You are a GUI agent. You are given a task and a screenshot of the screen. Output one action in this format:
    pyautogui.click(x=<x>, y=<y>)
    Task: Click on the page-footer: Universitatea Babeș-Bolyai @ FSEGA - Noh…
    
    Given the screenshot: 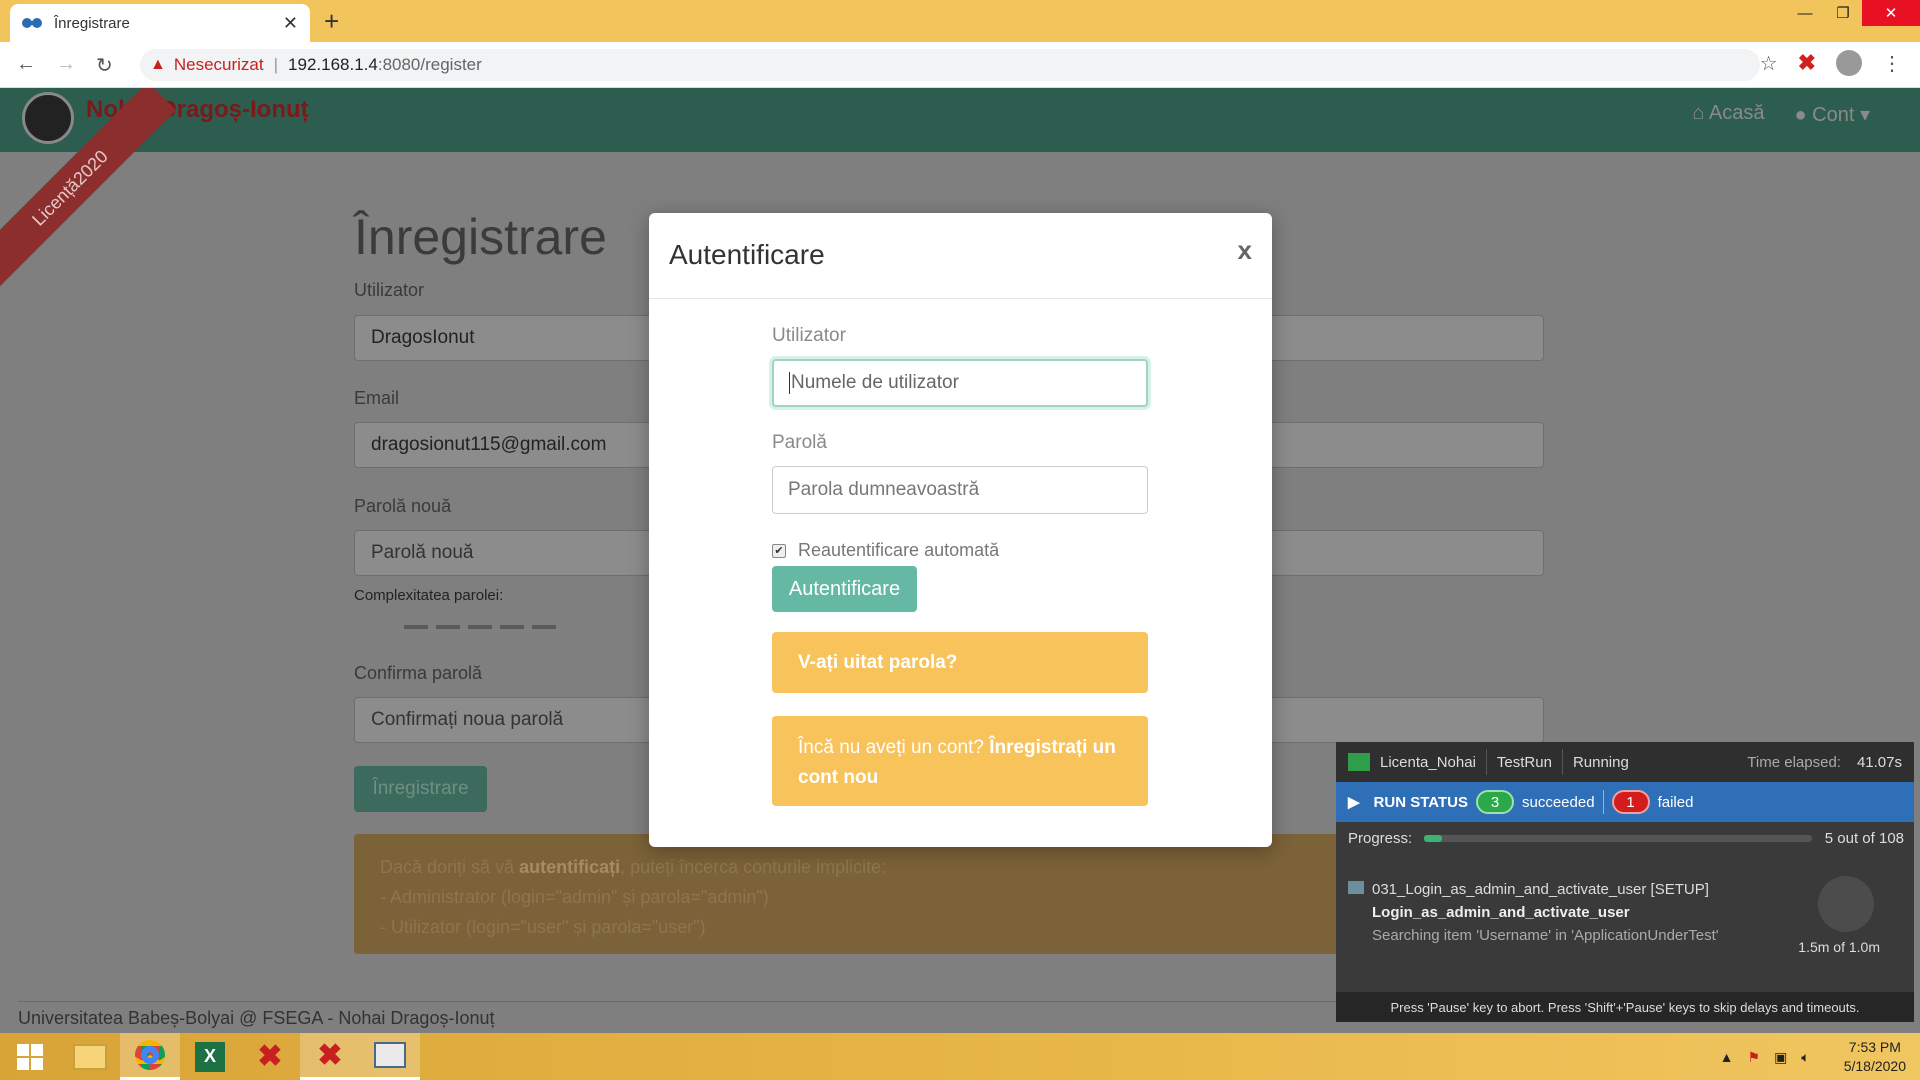 What is the action you would take?
    pyautogui.click(x=256, y=1018)
    